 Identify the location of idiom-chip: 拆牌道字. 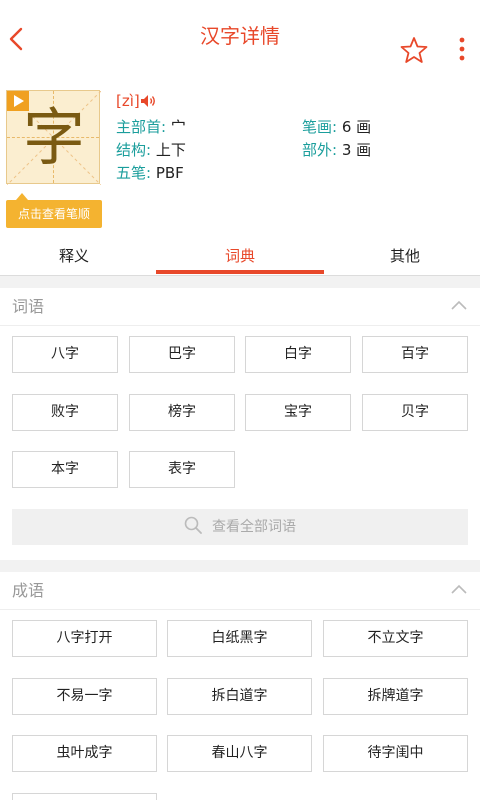
(395, 696).